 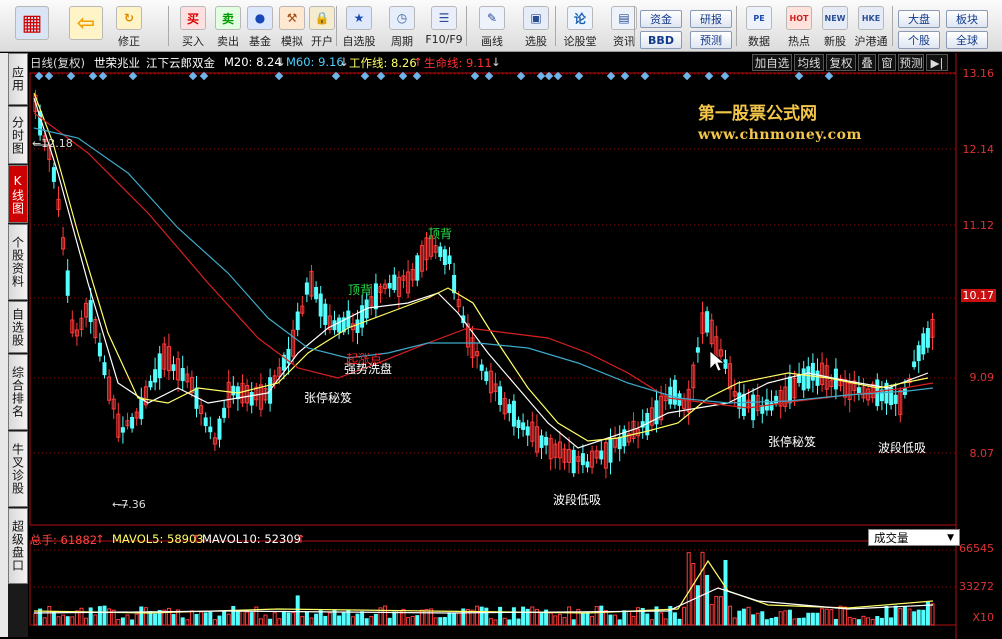 I want to click on sidebar-tab-7: 超级盘口, so click(x=18, y=546).